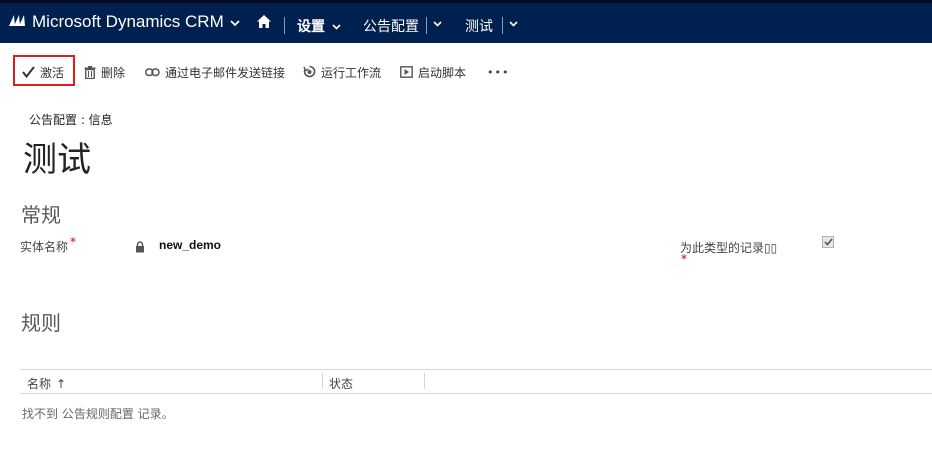  Describe the element at coordinates (406, 72) in the screenshot. I see `play-icon` at that location.